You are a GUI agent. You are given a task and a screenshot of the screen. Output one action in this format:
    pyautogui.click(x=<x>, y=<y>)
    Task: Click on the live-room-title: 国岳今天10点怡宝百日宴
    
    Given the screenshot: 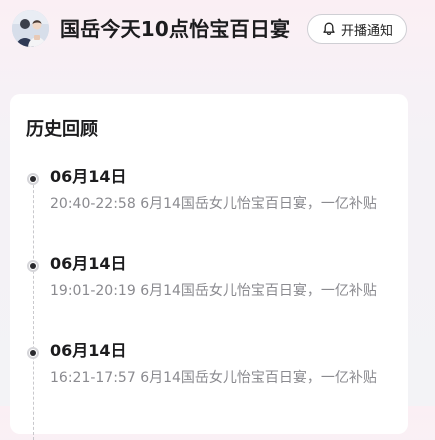 What is the action you would take?
    pyautogui.click(x=175, y=29)
    